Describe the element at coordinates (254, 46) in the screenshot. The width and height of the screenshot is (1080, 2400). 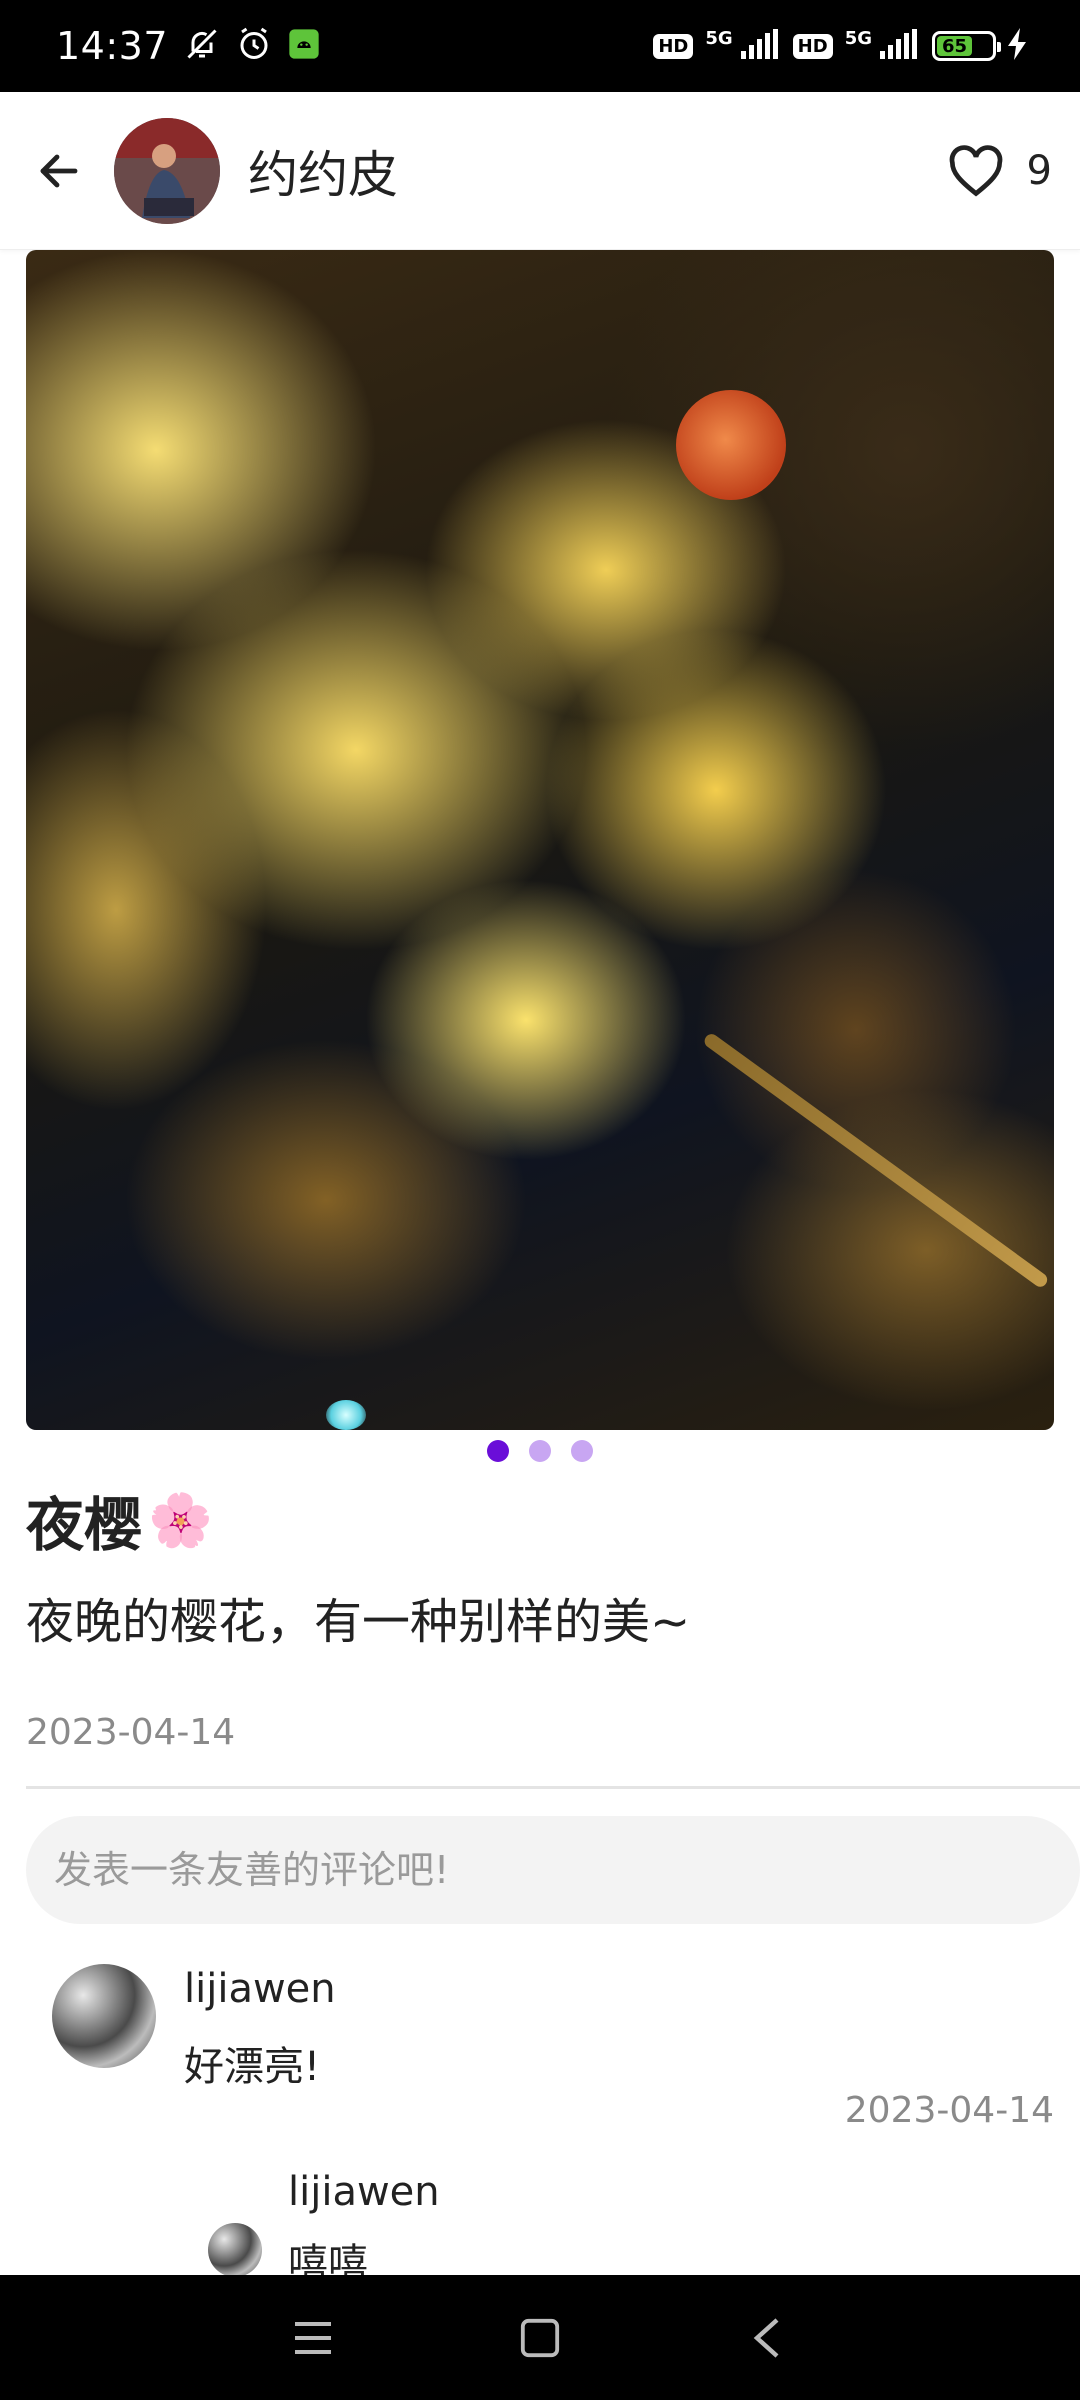
I see `alarm-icon` at that location.